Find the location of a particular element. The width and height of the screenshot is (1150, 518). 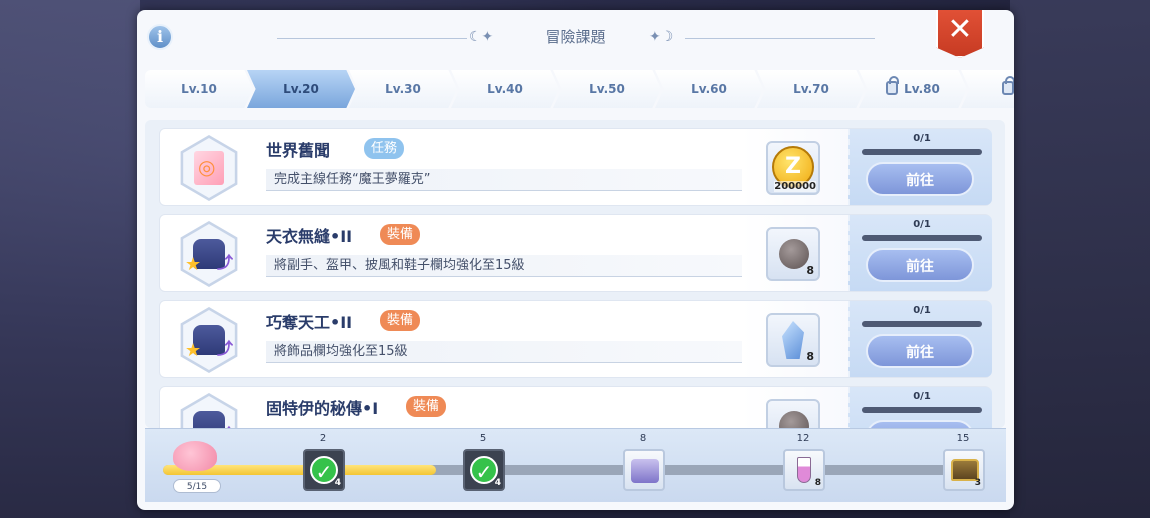

tab-label: Lv.80 is located at coordinates (922, 89).